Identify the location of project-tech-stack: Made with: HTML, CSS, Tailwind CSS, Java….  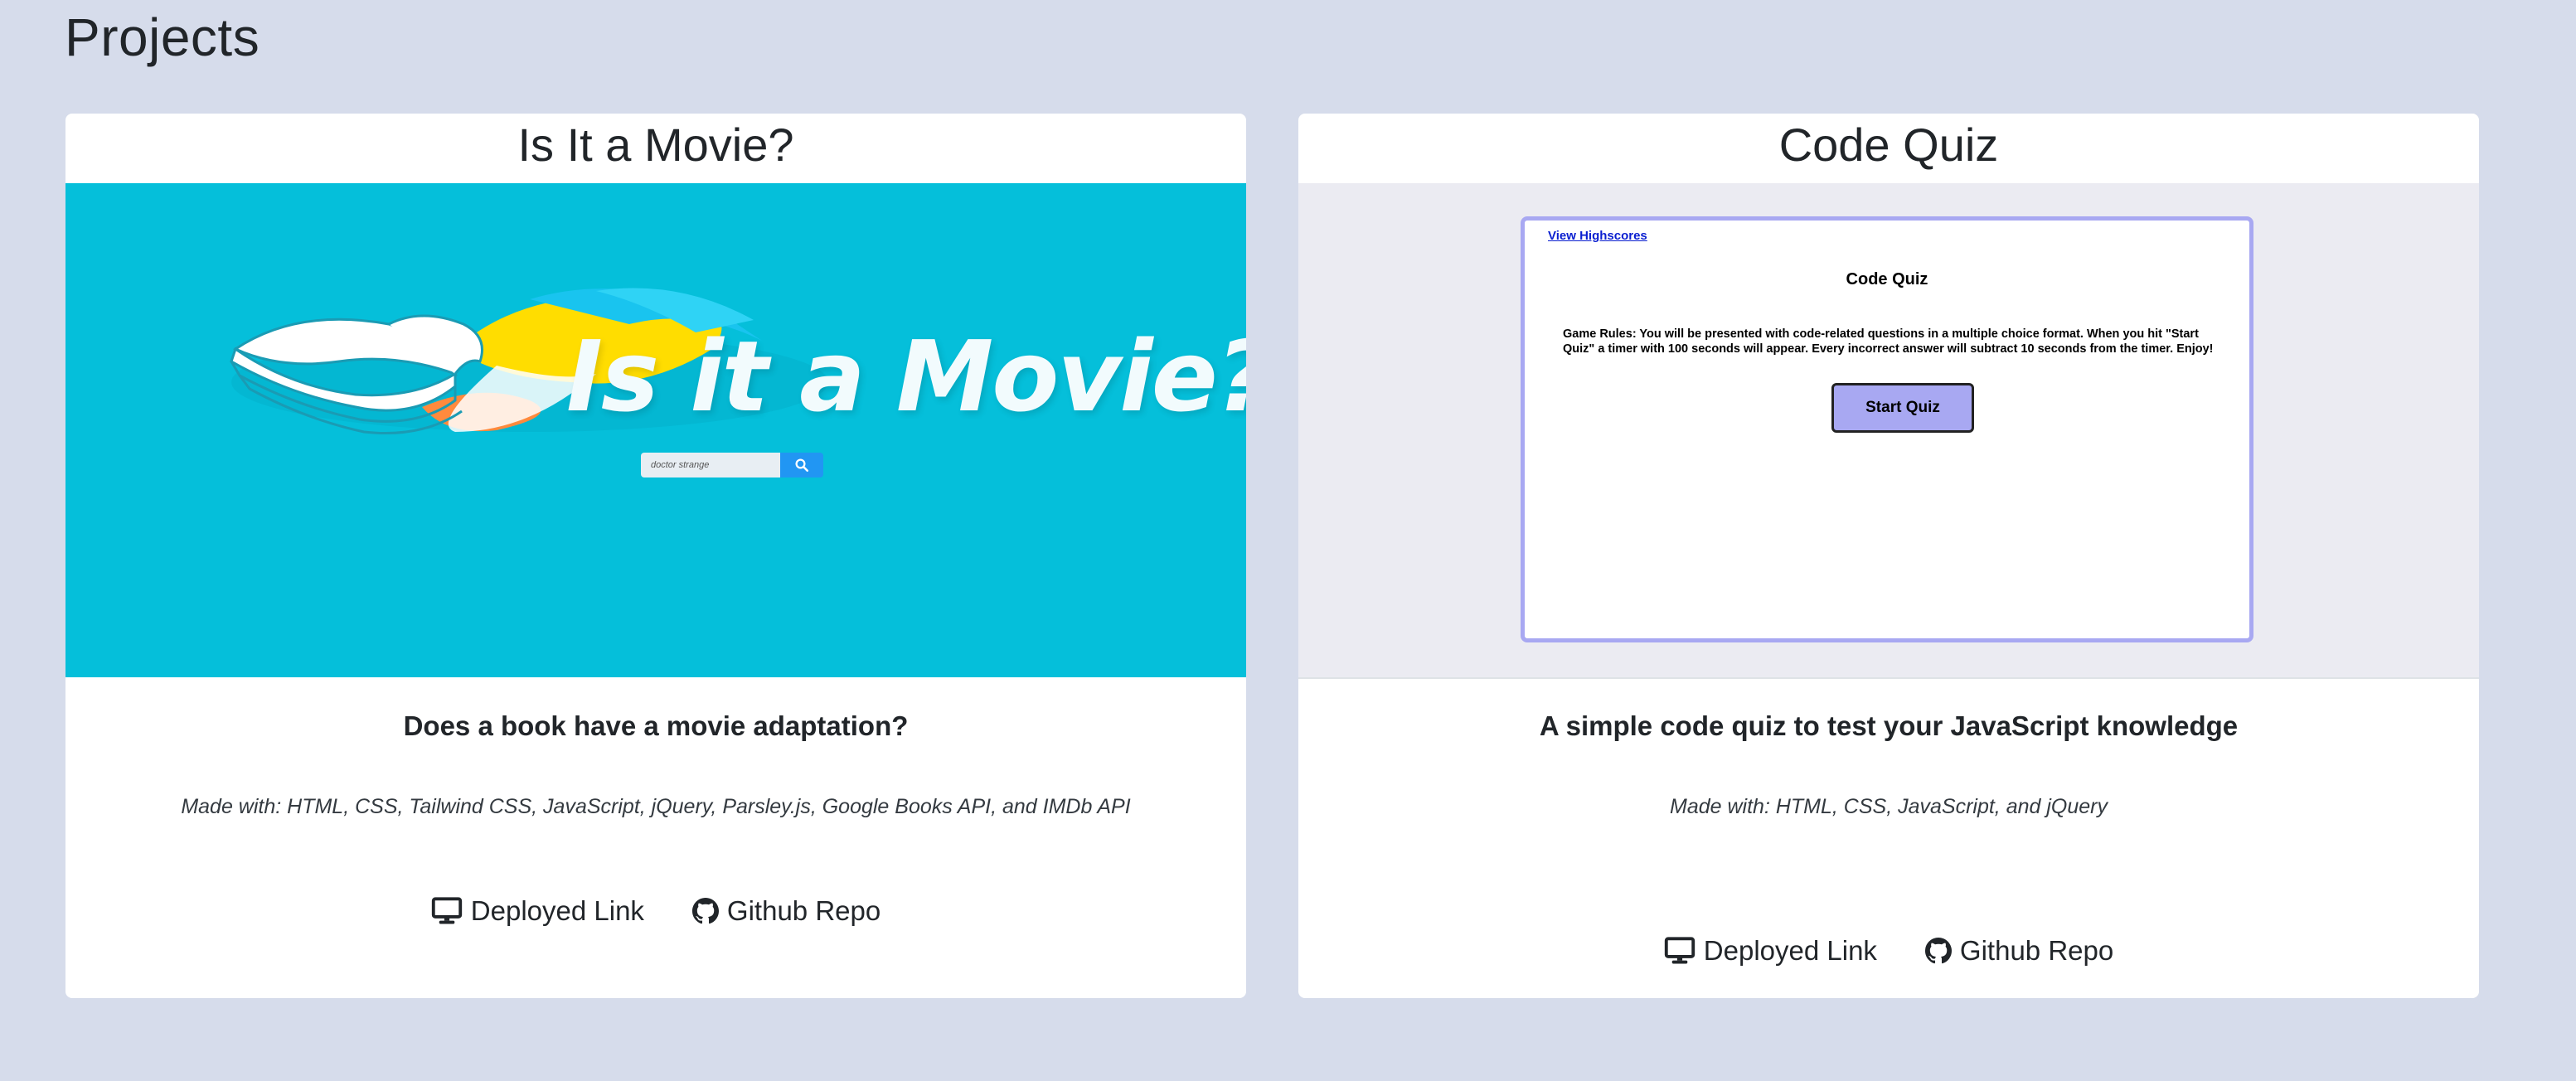
(656, 807).